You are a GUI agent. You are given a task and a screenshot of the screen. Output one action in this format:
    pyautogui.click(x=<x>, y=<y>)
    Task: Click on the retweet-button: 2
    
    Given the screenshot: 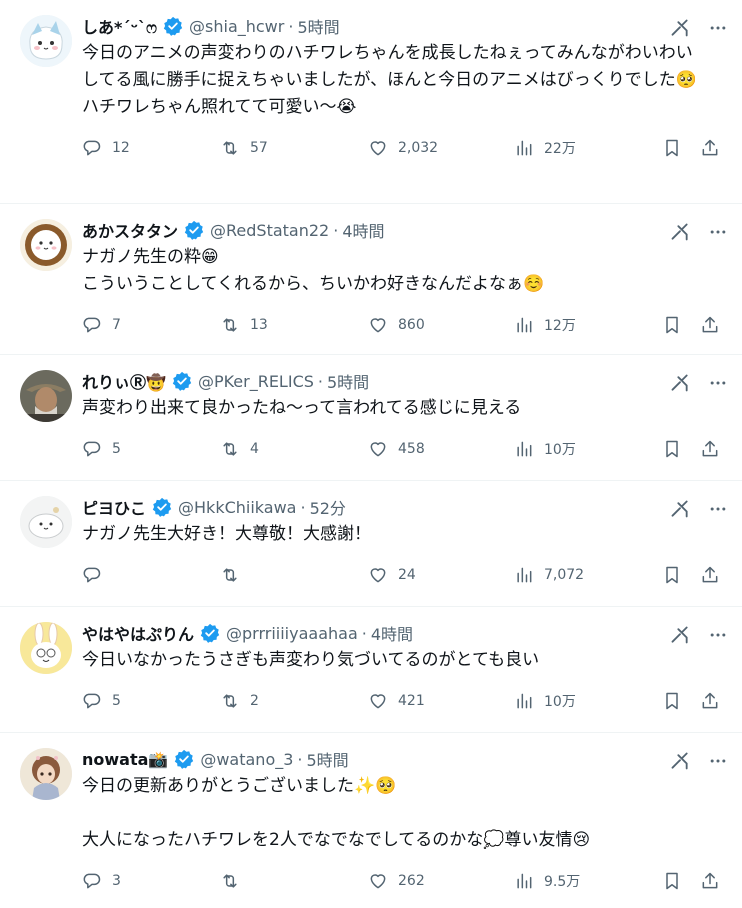 What is the action you would take?
    pyautogui.click(x=294, y=701)
    